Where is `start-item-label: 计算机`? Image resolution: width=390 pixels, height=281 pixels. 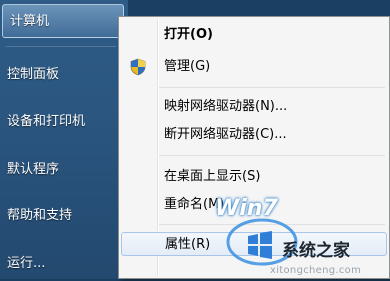 start-item-label: 计算机 is located at coordinates (30, 21).